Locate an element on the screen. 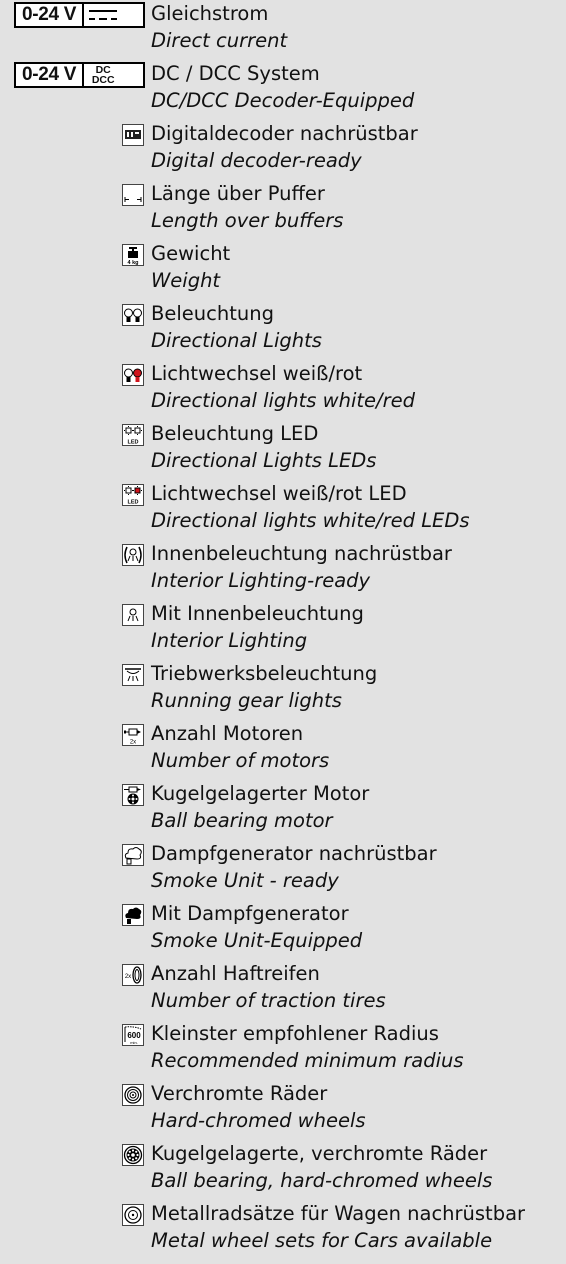 The width and height of the screenshot is (566, 1264). radius-value: 600 is located at coordinates (134, 1035).